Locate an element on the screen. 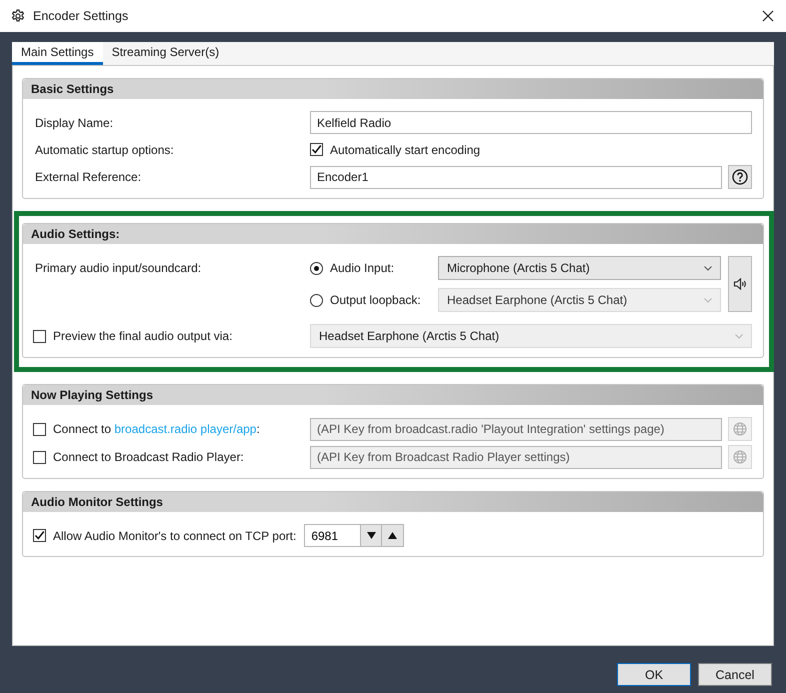 This screenshot has width=786, height=693. field-label: External Reference: is located at coordinates (88, 177).